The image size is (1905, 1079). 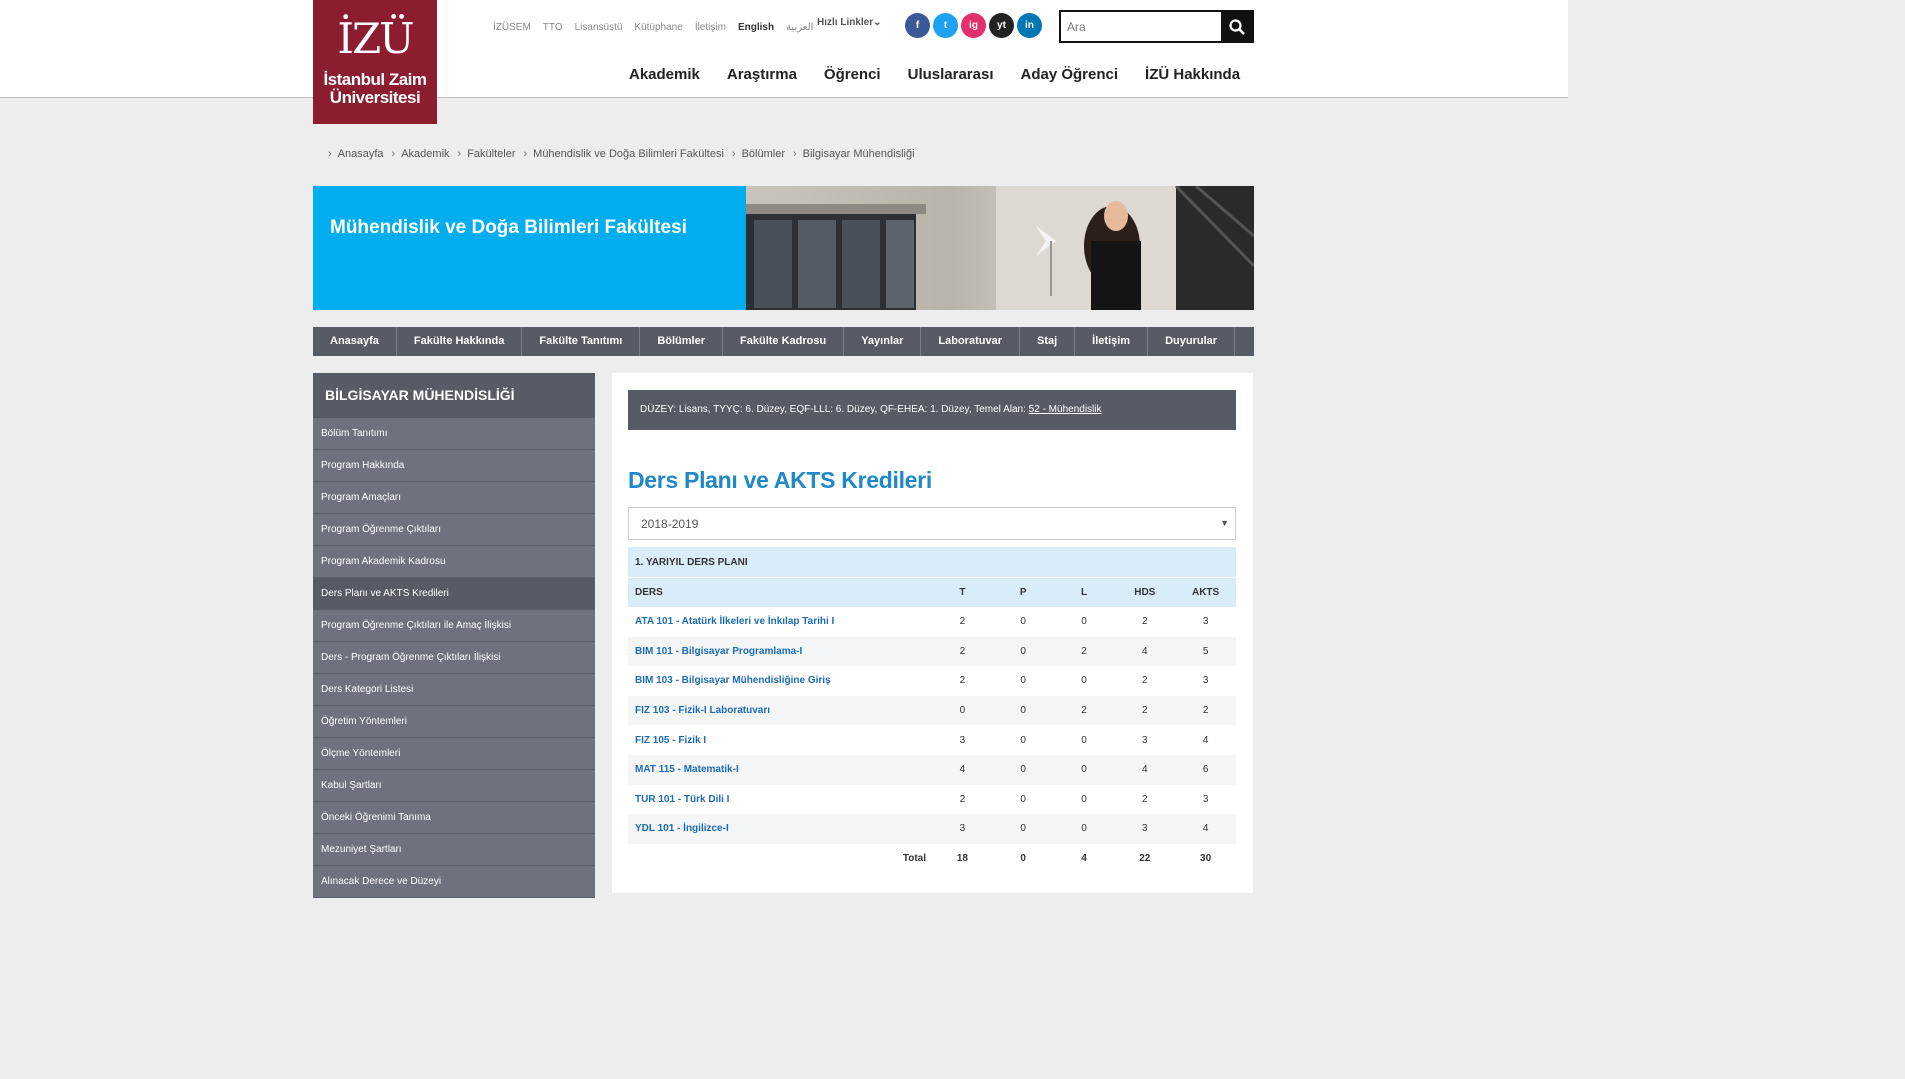 I want to click on table-row: MAT 115 - Matematik-I 4 0 0 4 6, so click(x=932, y=769).